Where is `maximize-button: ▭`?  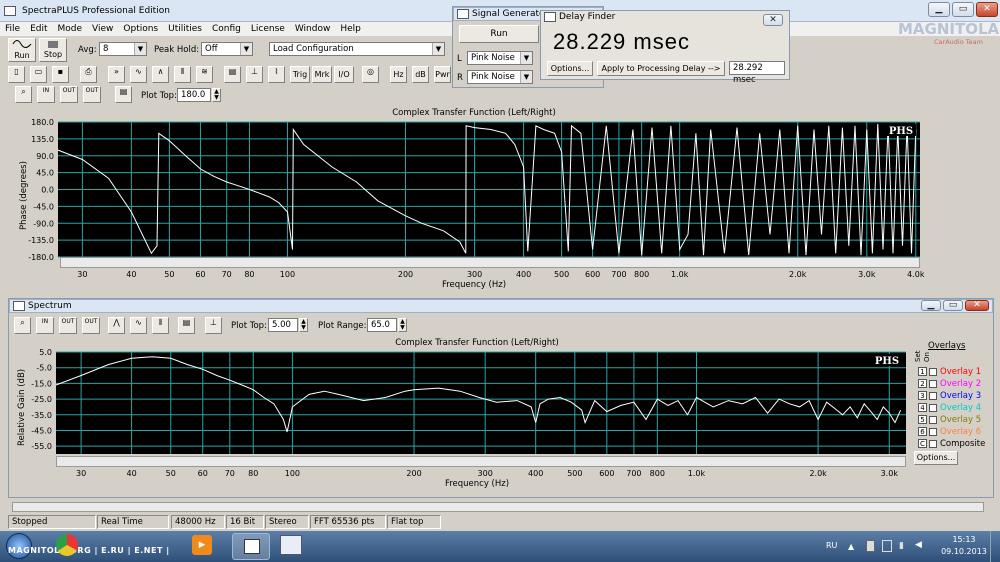
maximize-button: ▭ is located at coordinates (963, 9).